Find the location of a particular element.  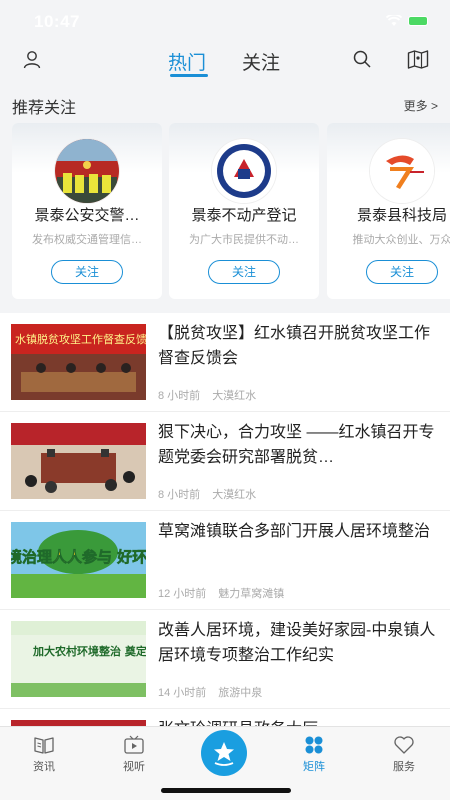

card-description: 推动大众创业、万众 is located at coordinates (401, 240).